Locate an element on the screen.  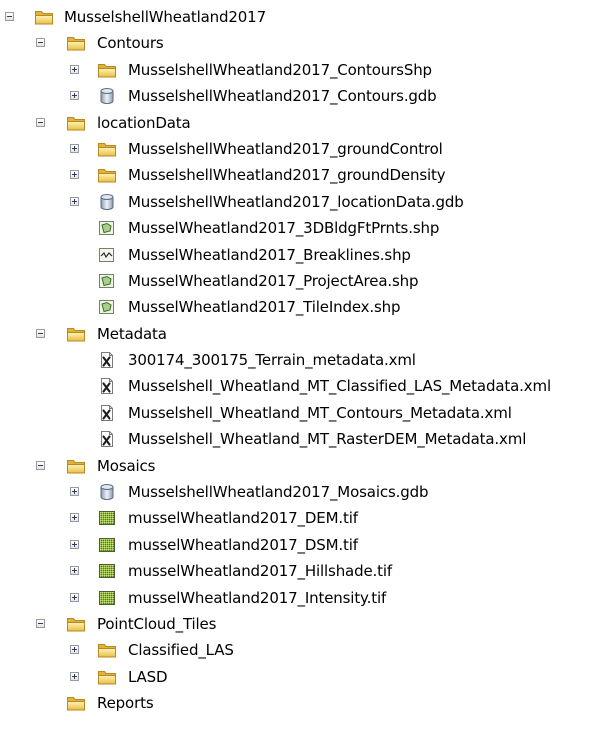
tree-item-musselshellwheatland2017-contoursshp: MusselshellWheatland2017_ContoursShp is located at coordinates (305, 70).